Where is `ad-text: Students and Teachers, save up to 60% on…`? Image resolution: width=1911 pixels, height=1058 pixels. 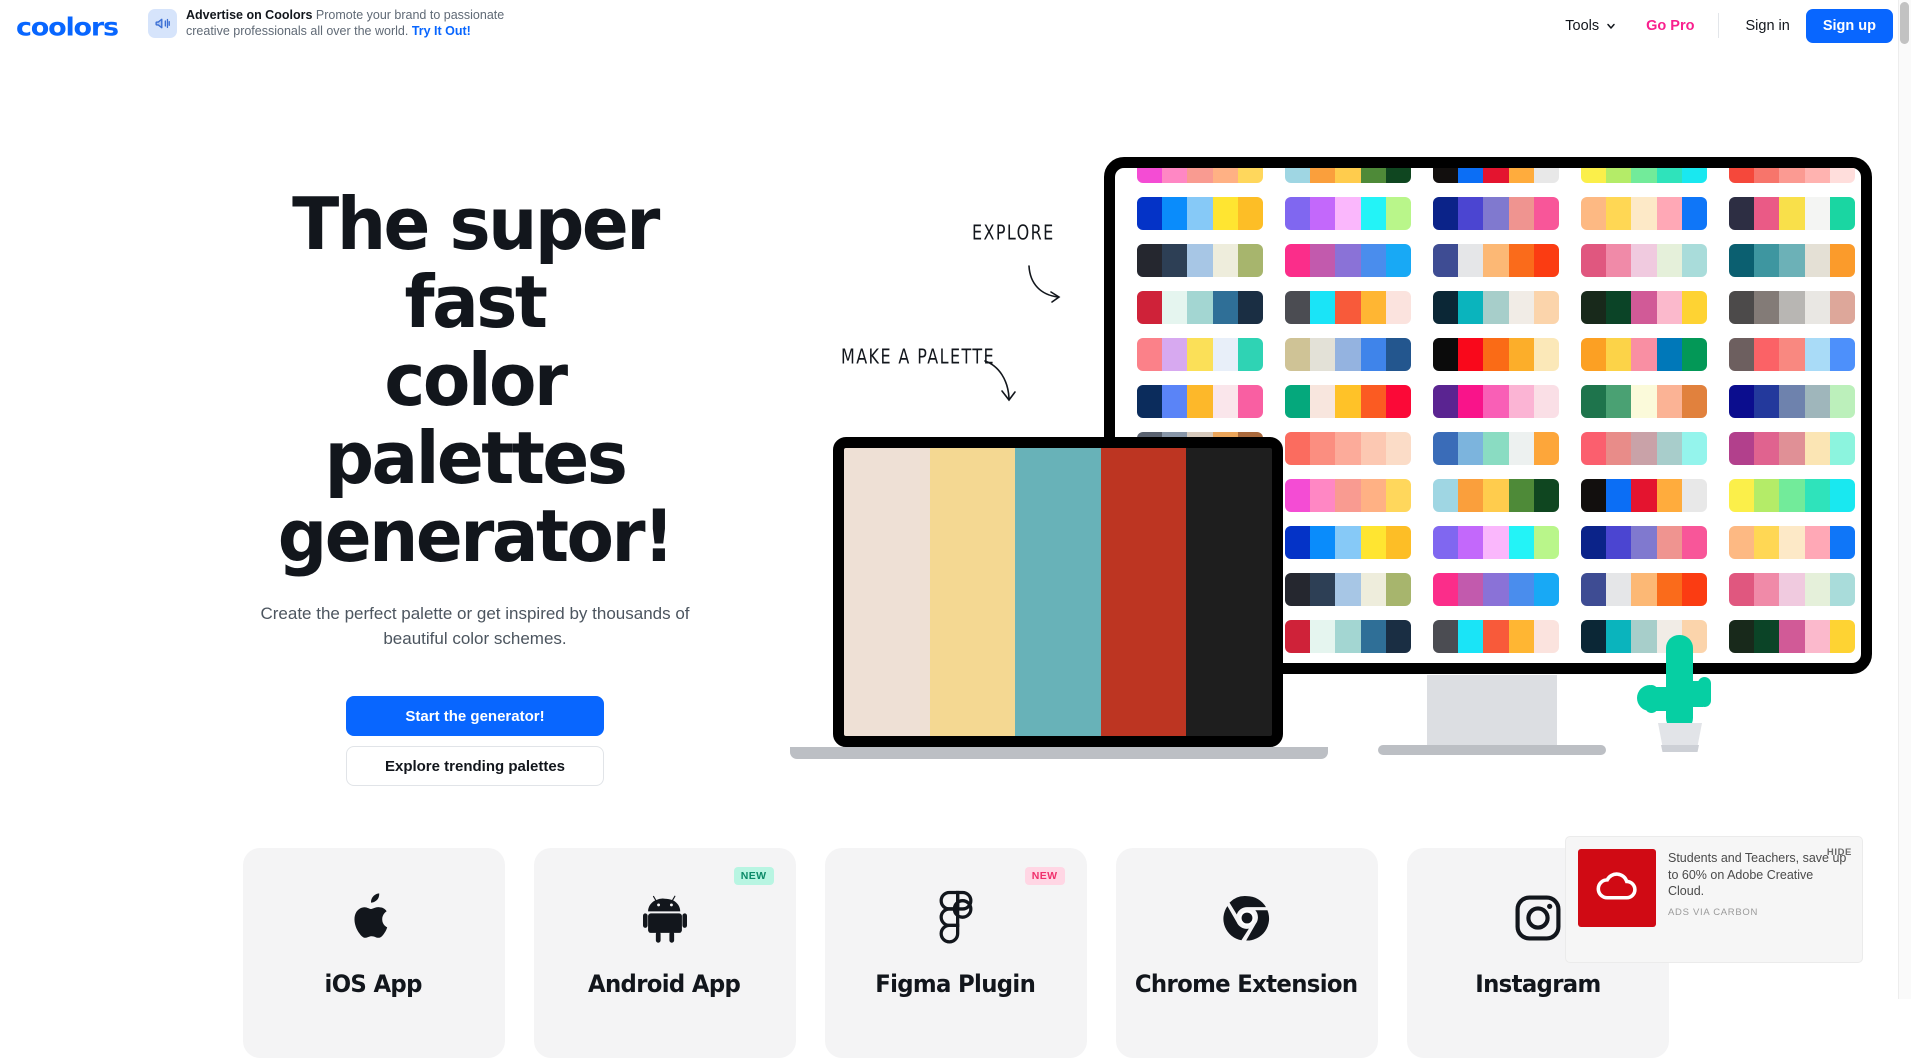 ad-text: Students and Teachers, save up to 60% on… is located at coordinates (1759, 874).